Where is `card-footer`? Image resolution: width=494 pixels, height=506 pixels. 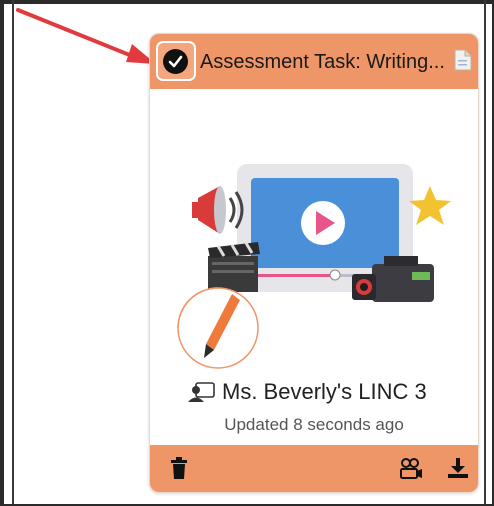 card-footer is located at coordinates (314, 468).